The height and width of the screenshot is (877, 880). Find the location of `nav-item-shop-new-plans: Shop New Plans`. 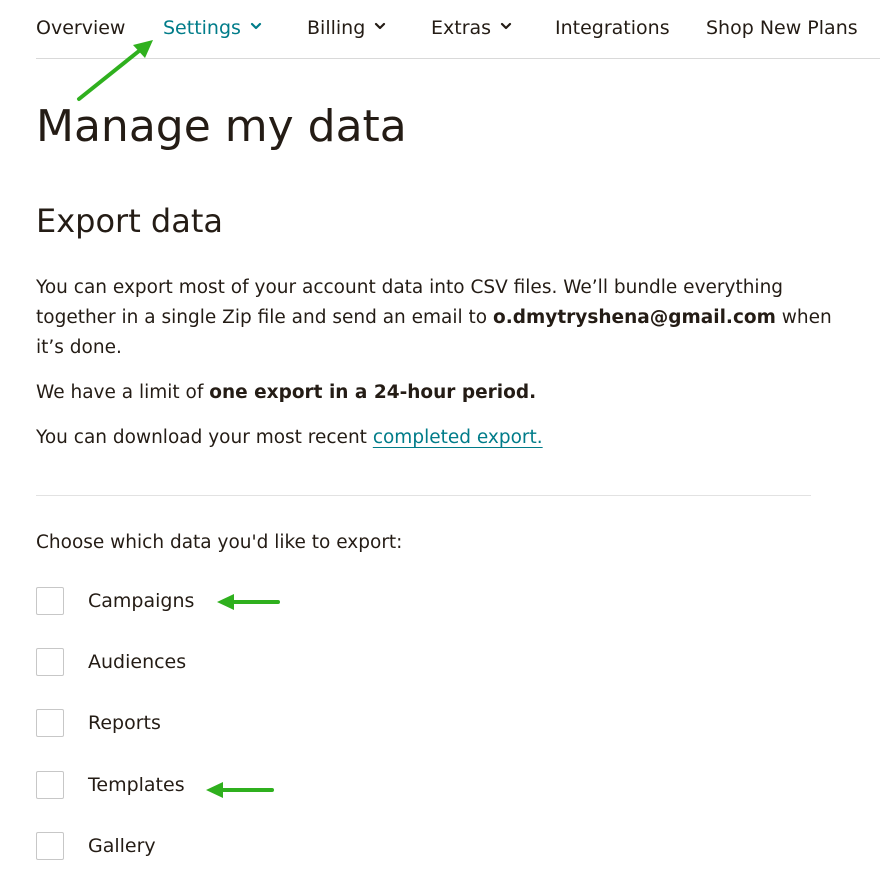

nav-item-shop-new-plans: Shop New Plans is located at coordinates (782, 28).